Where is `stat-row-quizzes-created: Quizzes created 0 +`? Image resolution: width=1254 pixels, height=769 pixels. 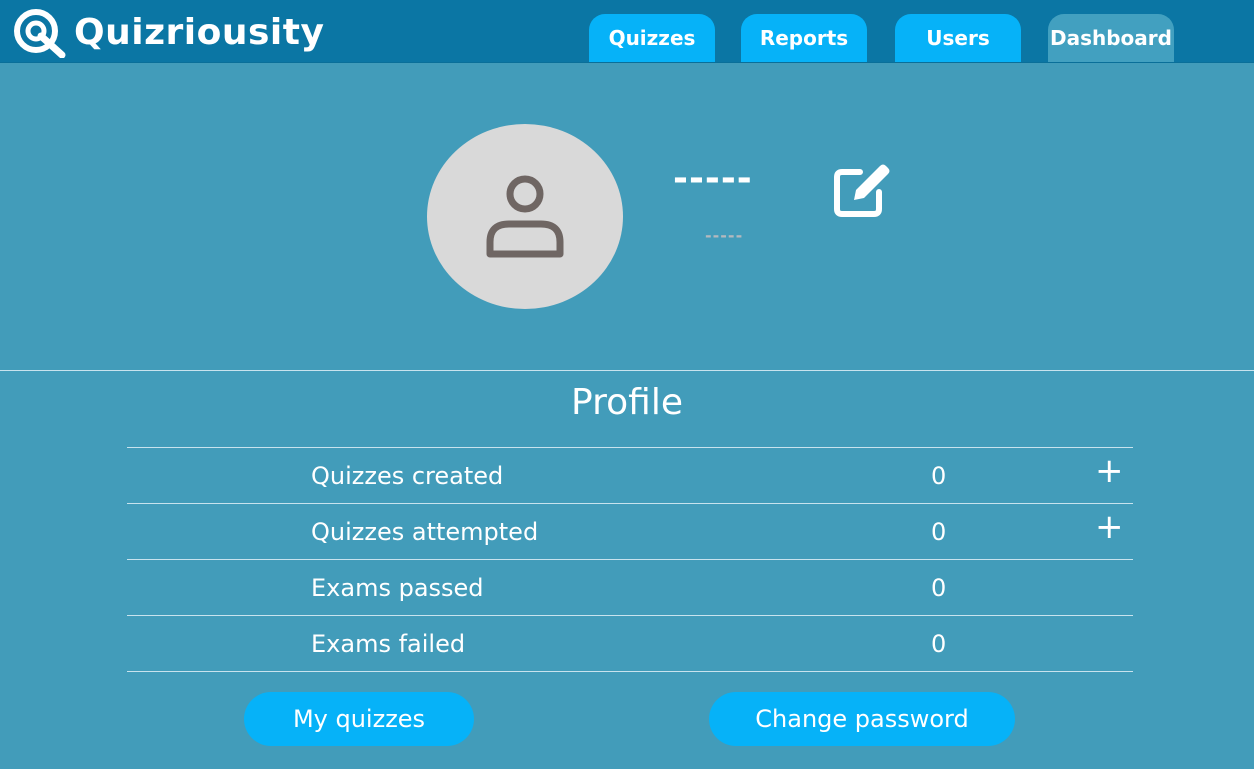
stat-row-quizzes-created: Quizzes created 0 + is located at coordinates (630, 476).